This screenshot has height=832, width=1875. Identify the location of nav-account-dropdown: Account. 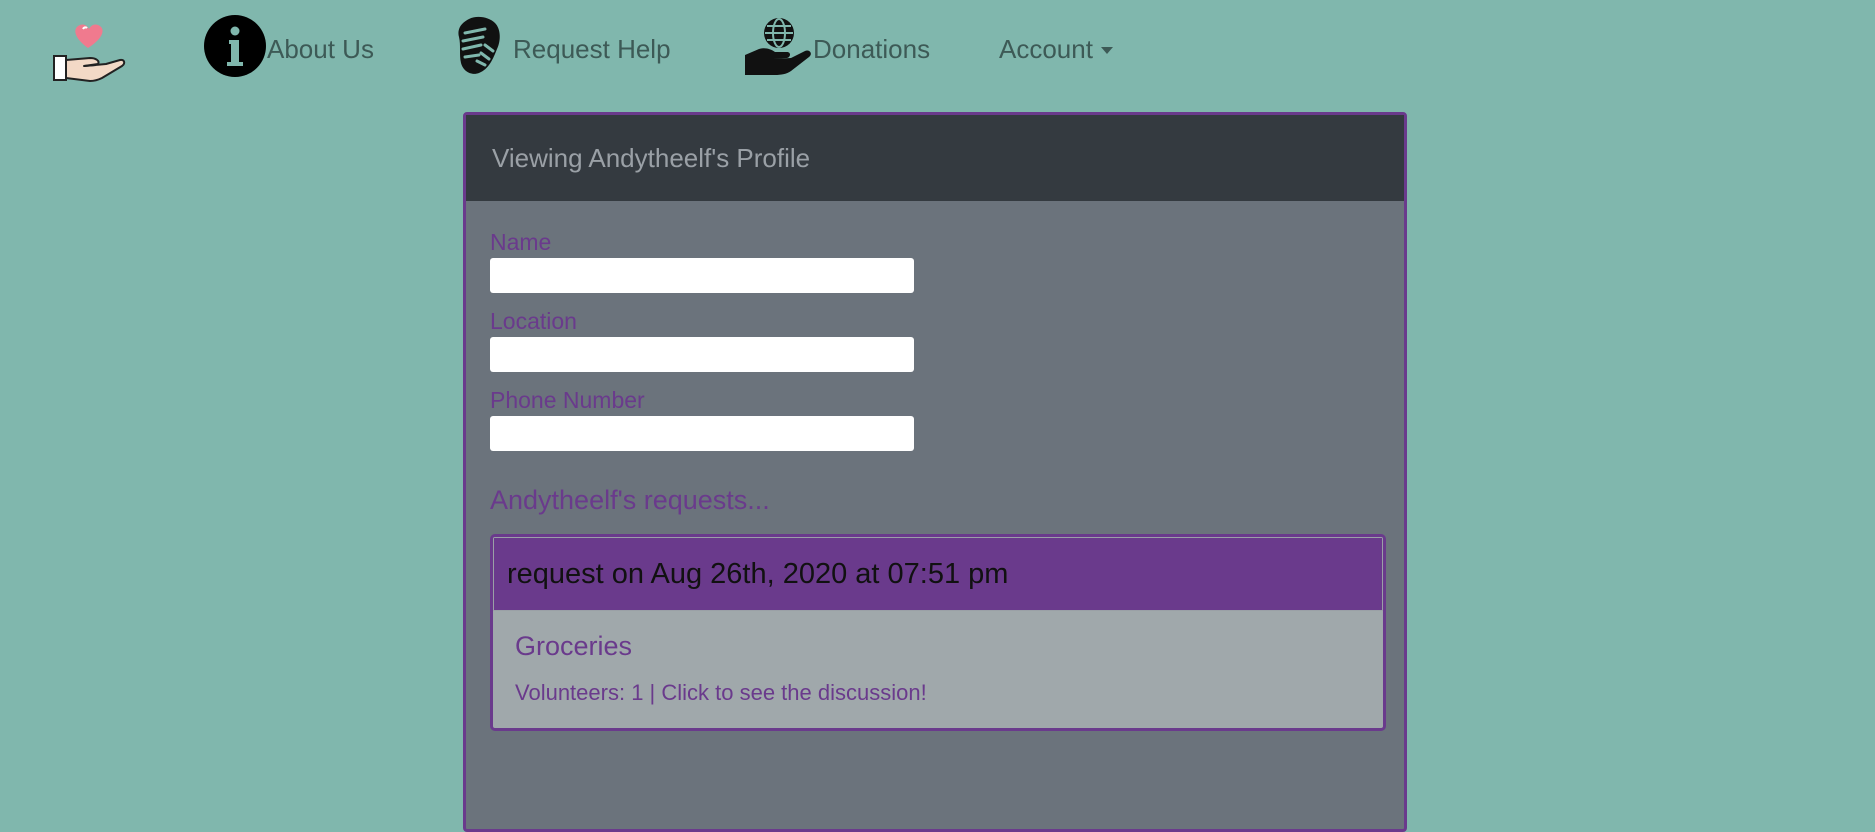
(1056, 49).